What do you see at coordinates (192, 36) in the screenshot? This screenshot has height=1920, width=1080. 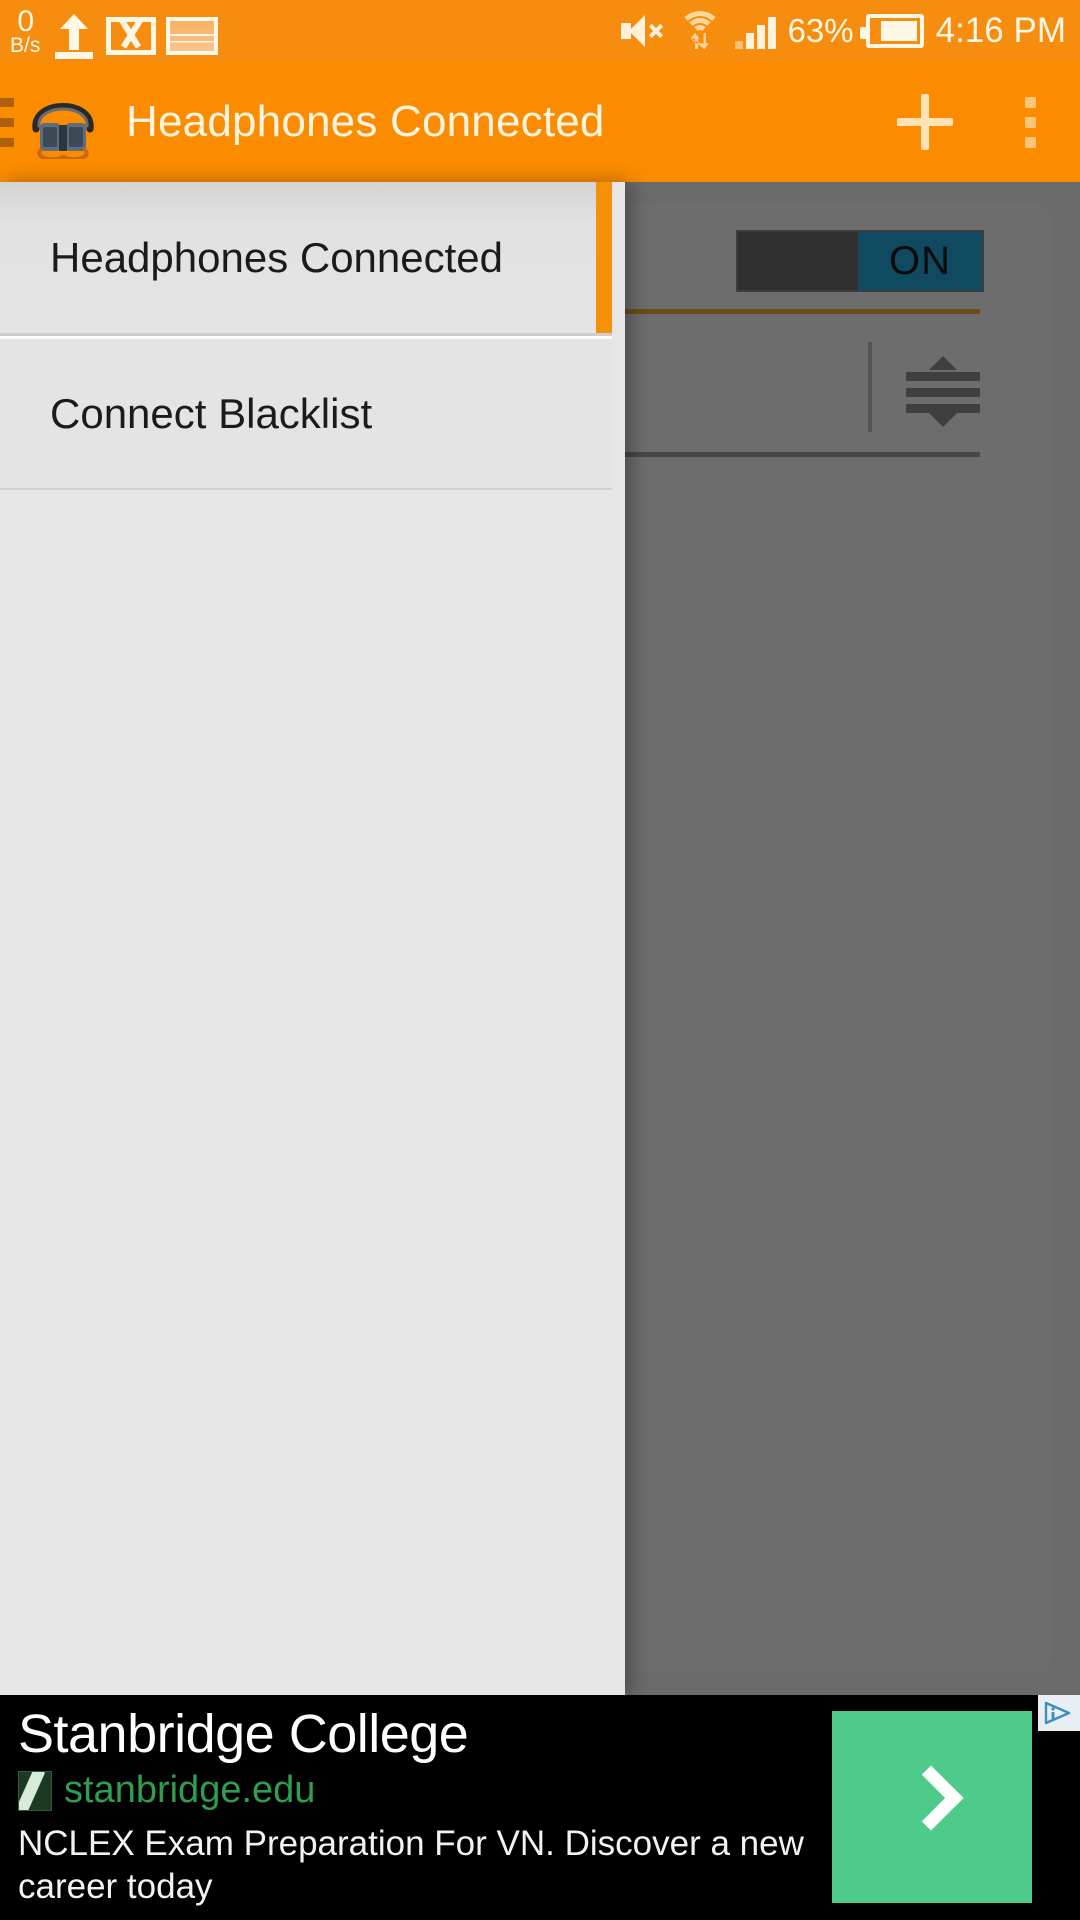 I see `screenshot-icon` at bounding box center [192, 36].